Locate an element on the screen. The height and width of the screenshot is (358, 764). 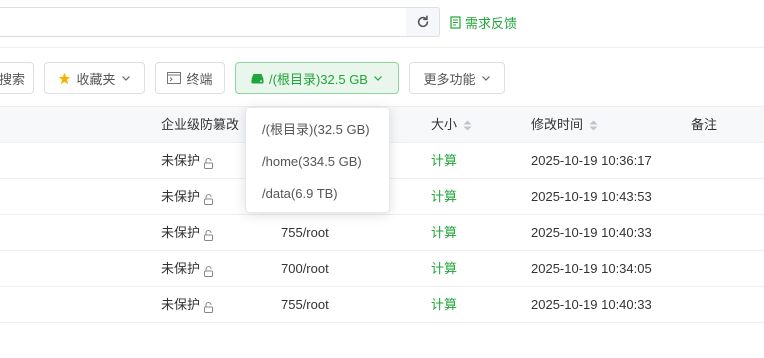
favorites-button: 收藏夹 is located at coordinates (94, 78).